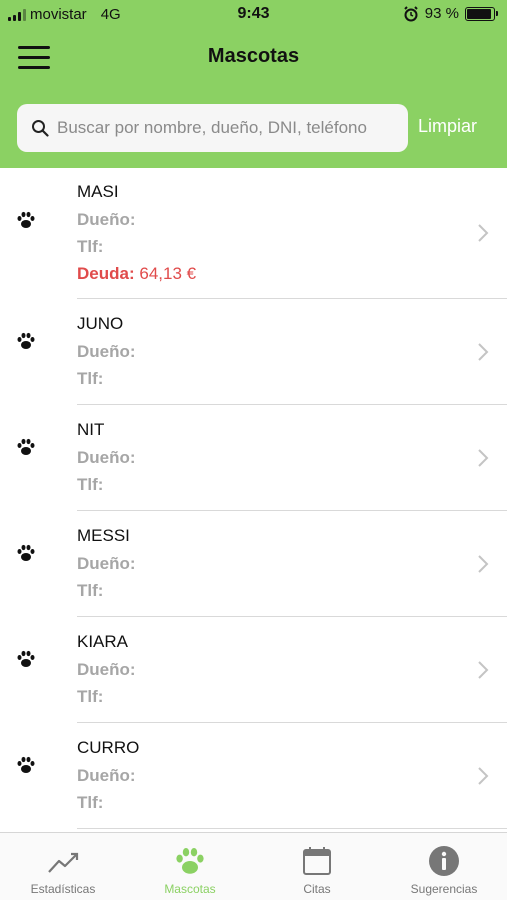  What do you see at coordinates (168, 273) in the screenshot?
I see `debt-amount: 64,13 €` at bounding box center [168, 273].